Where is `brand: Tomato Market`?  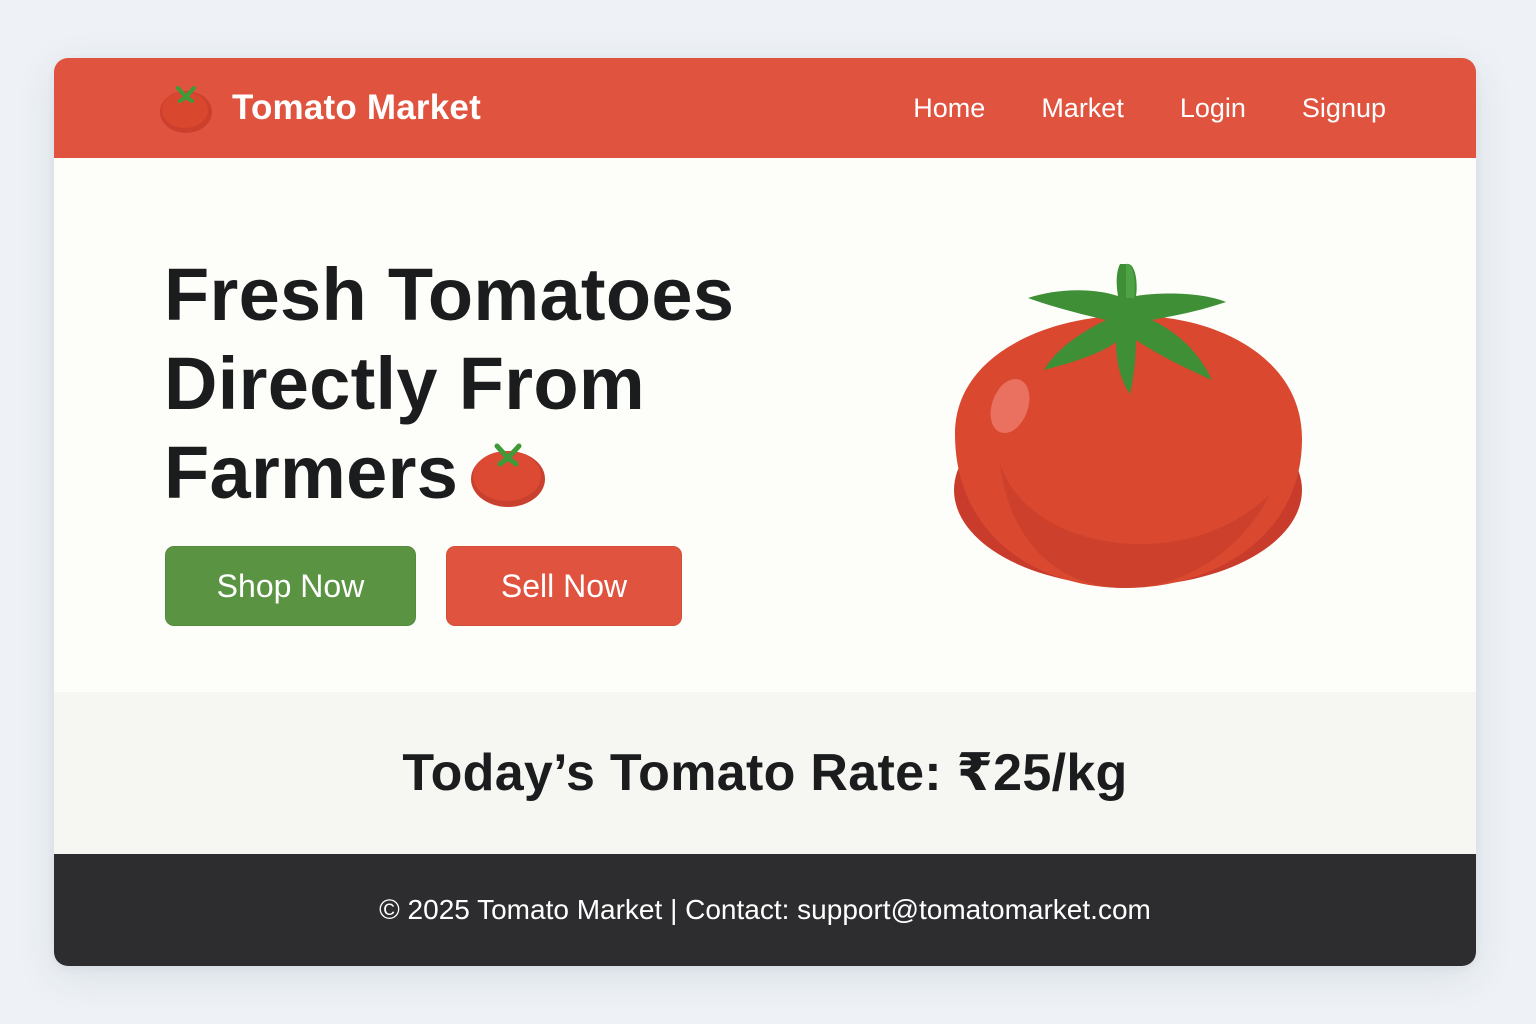
brand: Tomato Market is located at coordinates (319, 108).